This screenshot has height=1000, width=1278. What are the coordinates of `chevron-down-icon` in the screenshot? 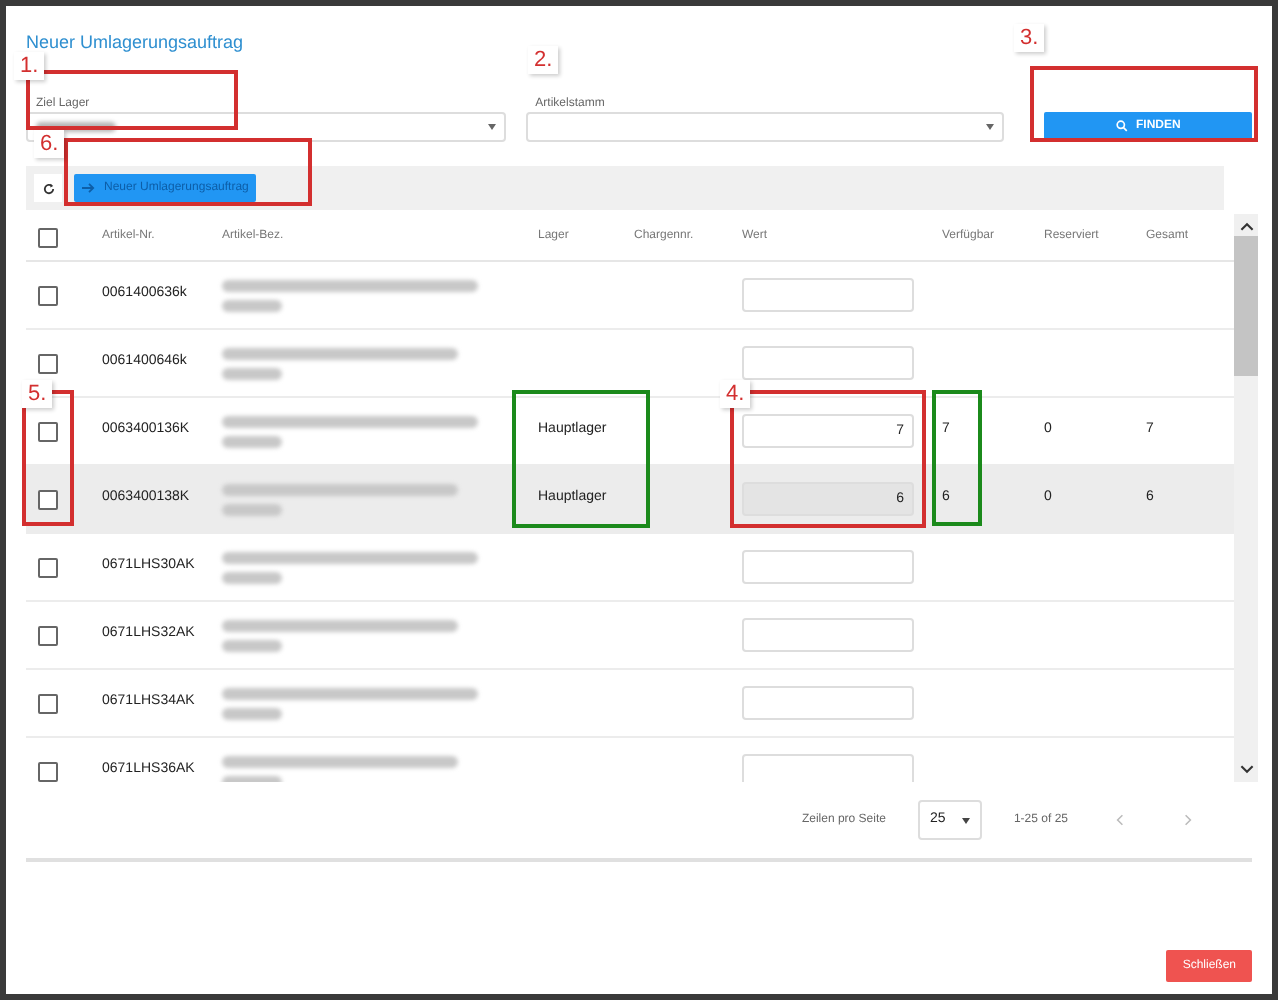 It's located at (1246, 769).